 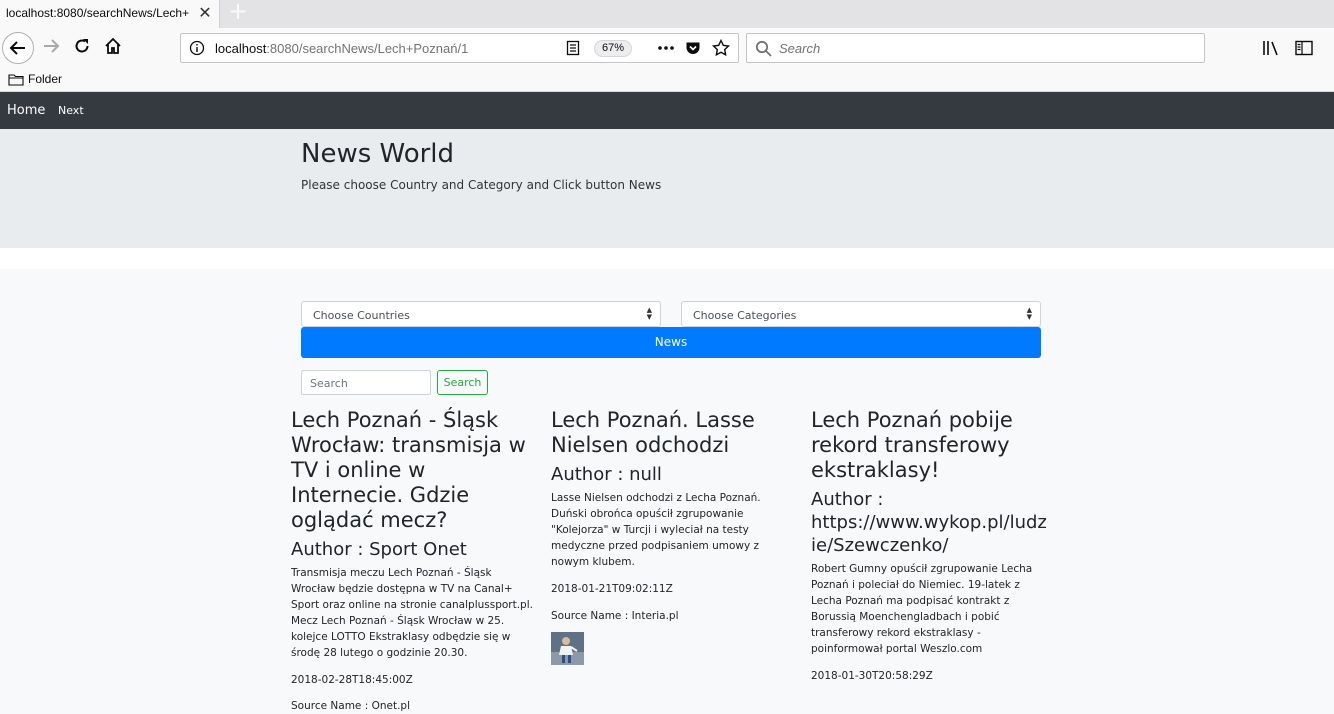 What do you see at coordinates (366, 382) in the screenshot?
I see `search-input: Search` at bounding box center [366, 382].